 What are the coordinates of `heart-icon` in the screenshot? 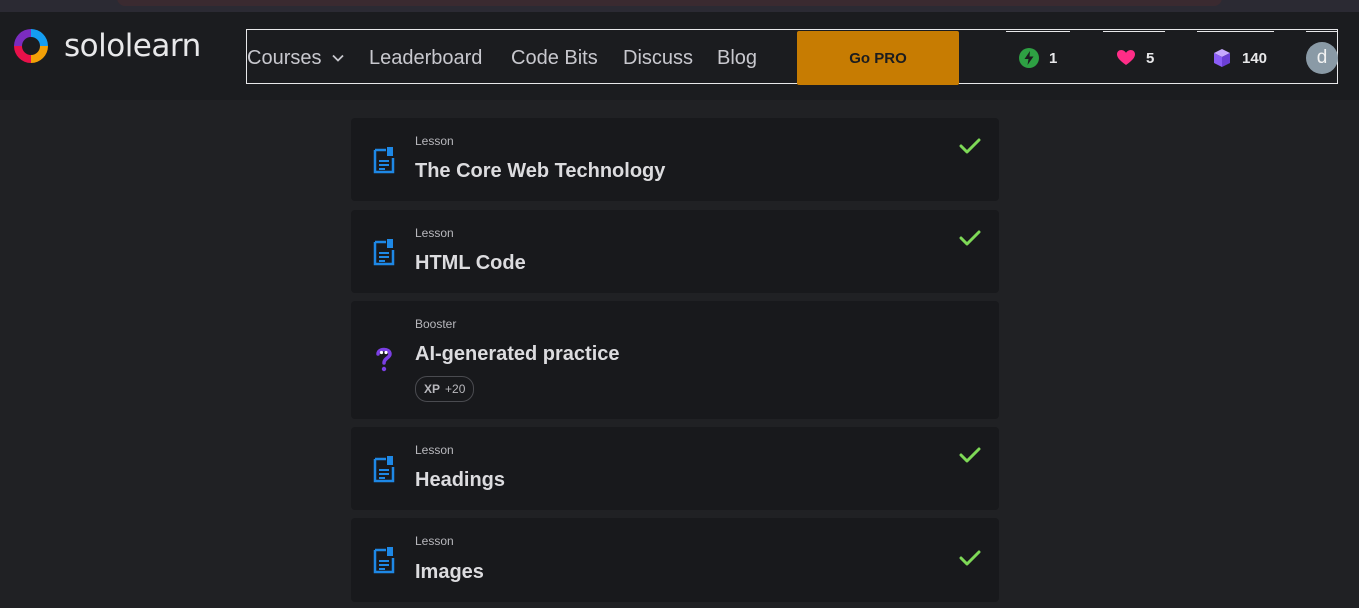 It's located at (1126, 57).